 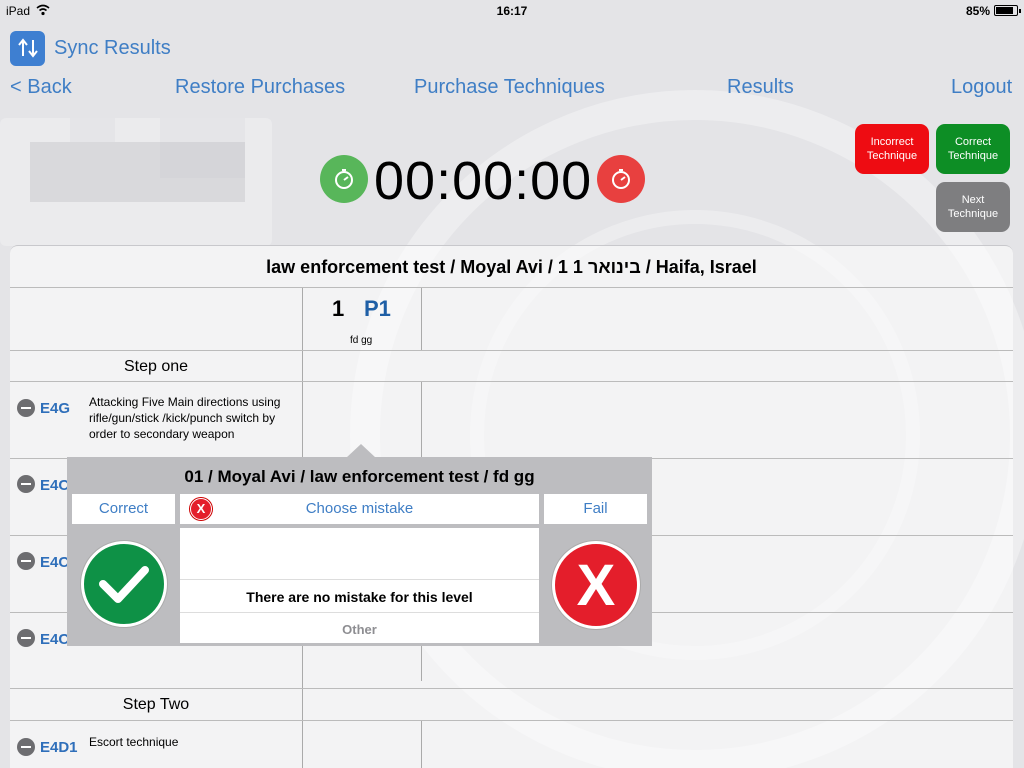 I want to click on correct-technique-label: Correct Technique, so click(x=973, y=149).